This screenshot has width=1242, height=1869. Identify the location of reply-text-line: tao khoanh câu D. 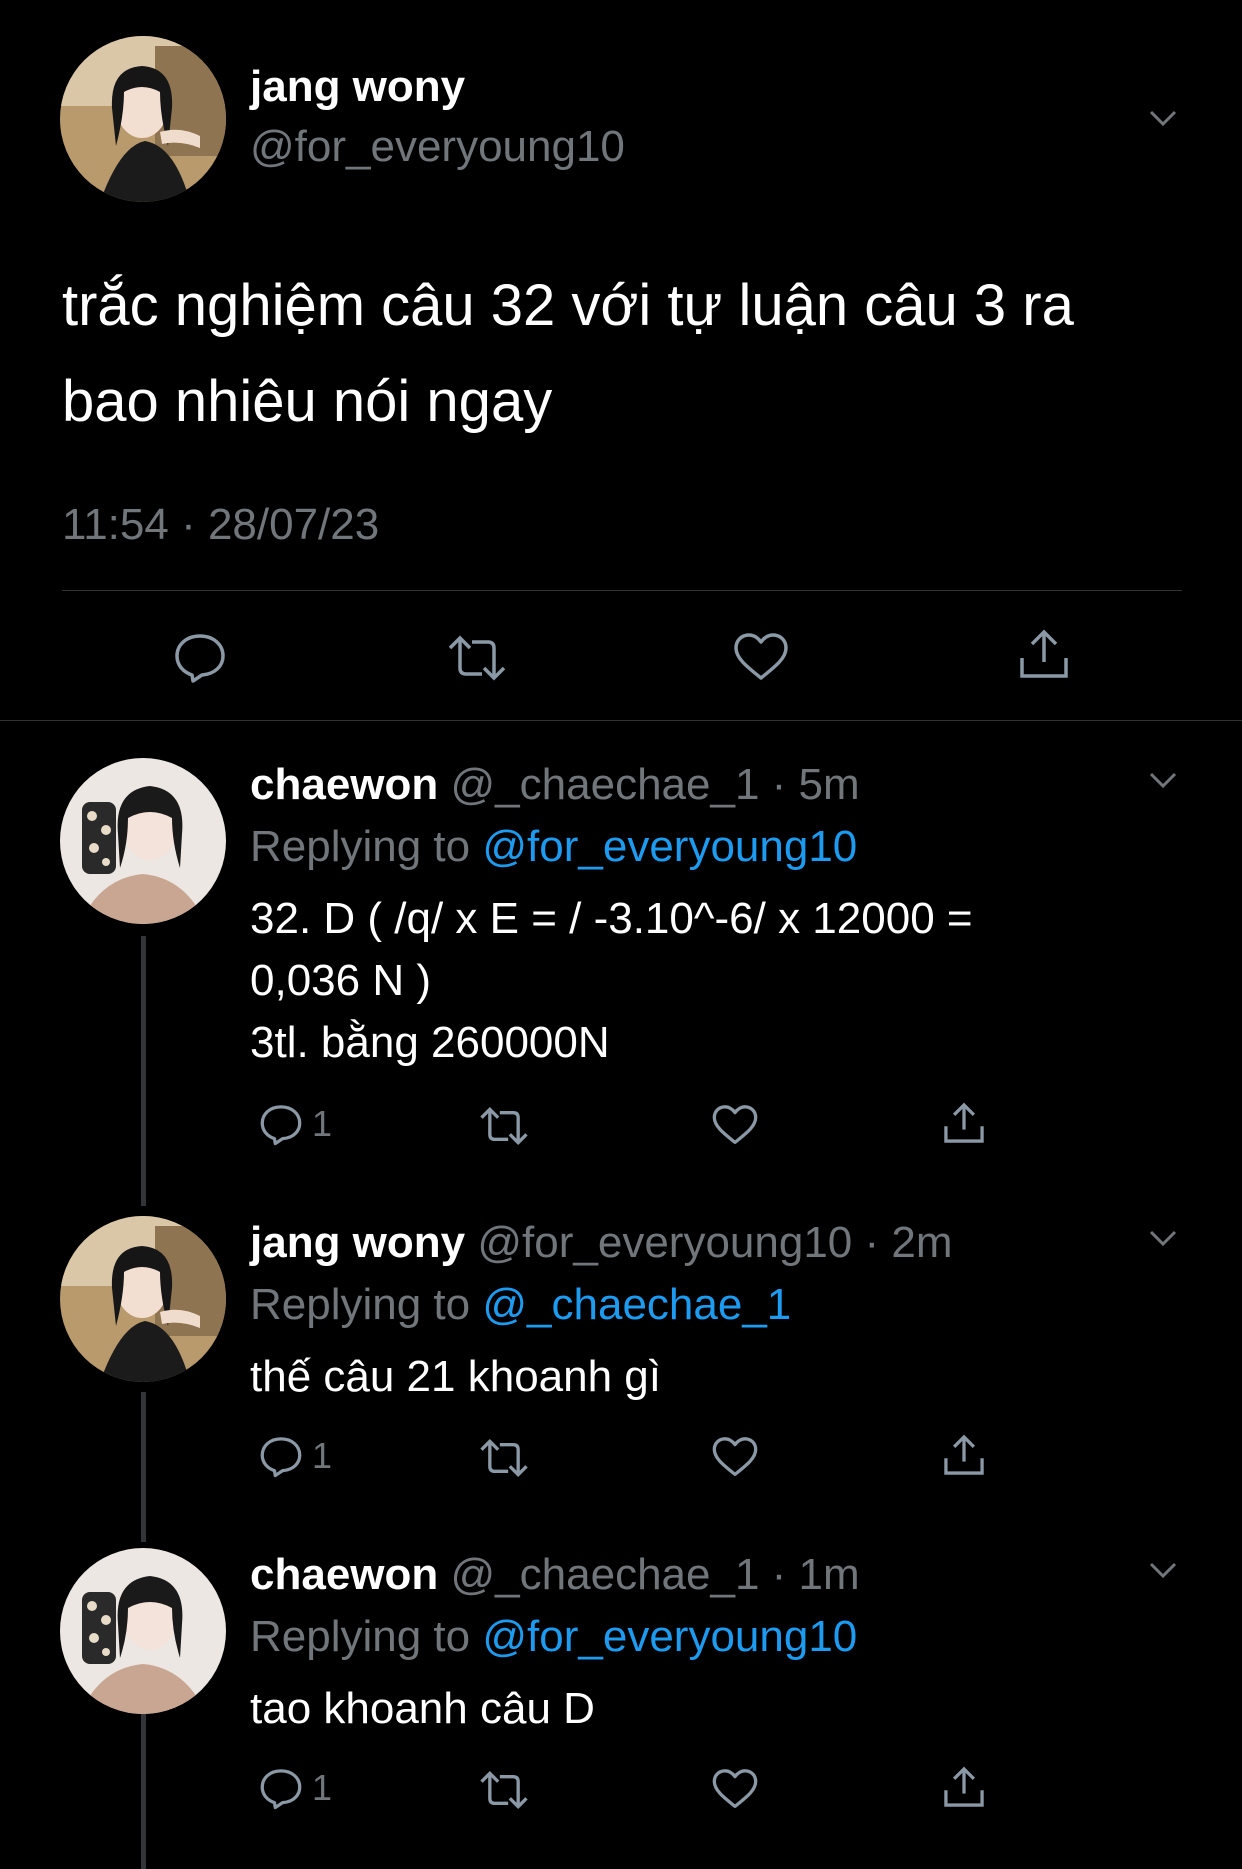
(422, 1708).